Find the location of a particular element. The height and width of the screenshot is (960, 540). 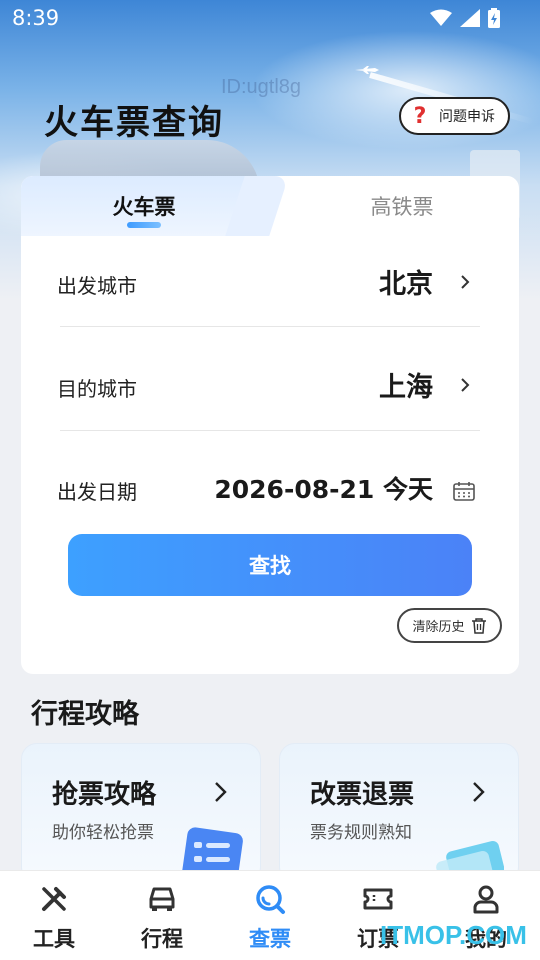

guide-card-ticket-grabbing: 抢票攻略 助你轻松抢票 is located at coordinates (141, 813).